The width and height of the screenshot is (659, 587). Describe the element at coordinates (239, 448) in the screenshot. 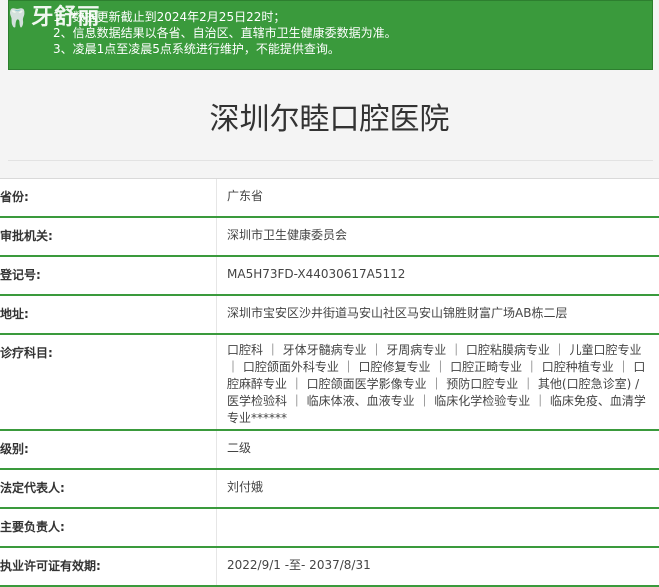

I see `detail-value: 二级` at that location.